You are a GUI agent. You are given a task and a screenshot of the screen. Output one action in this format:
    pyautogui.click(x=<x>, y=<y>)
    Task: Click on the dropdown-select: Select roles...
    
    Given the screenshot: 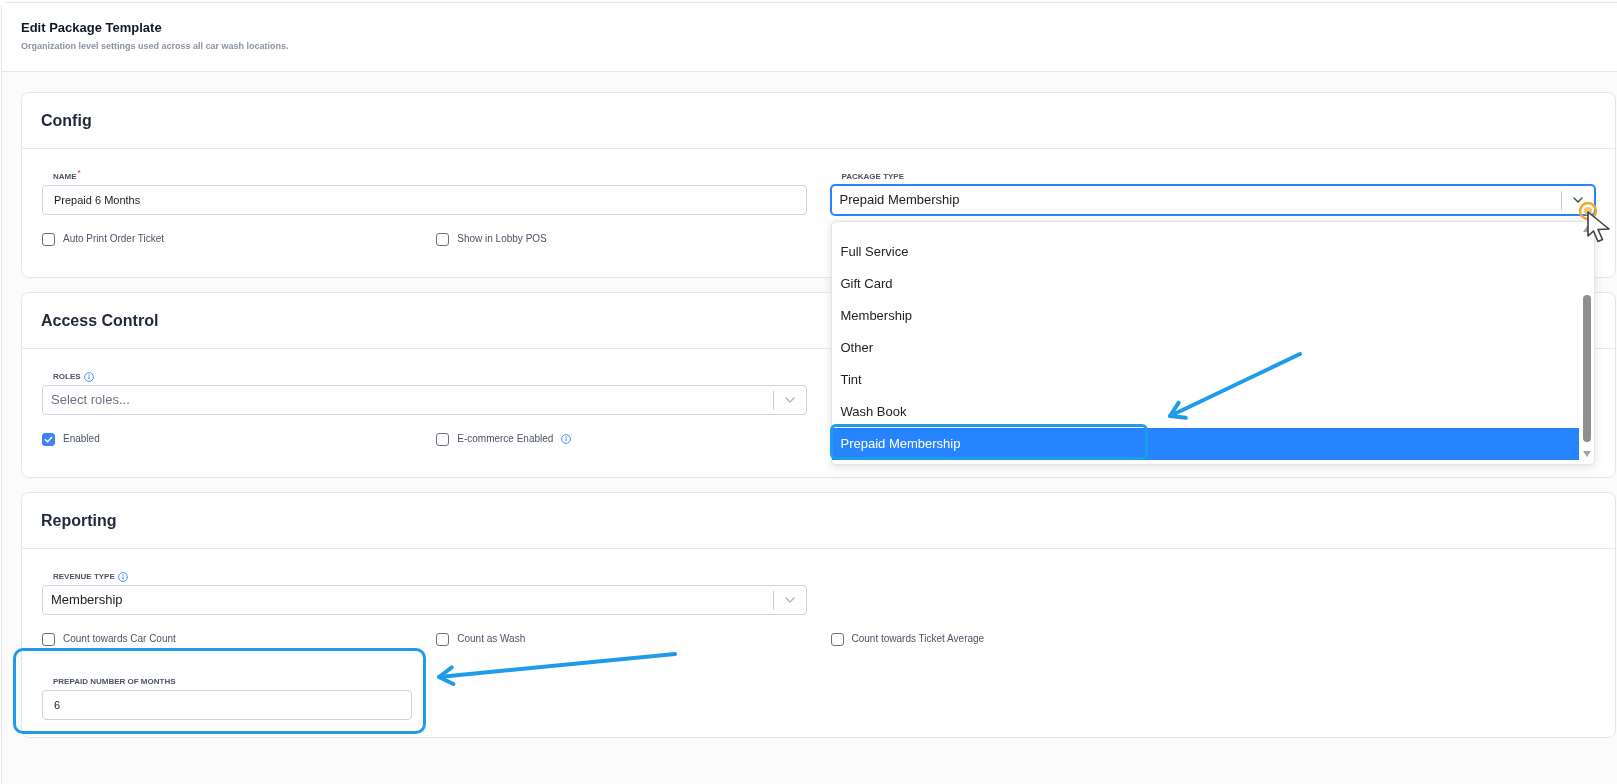 What is the action you would take?
    pyautogui.click(x=424, y=400)
    